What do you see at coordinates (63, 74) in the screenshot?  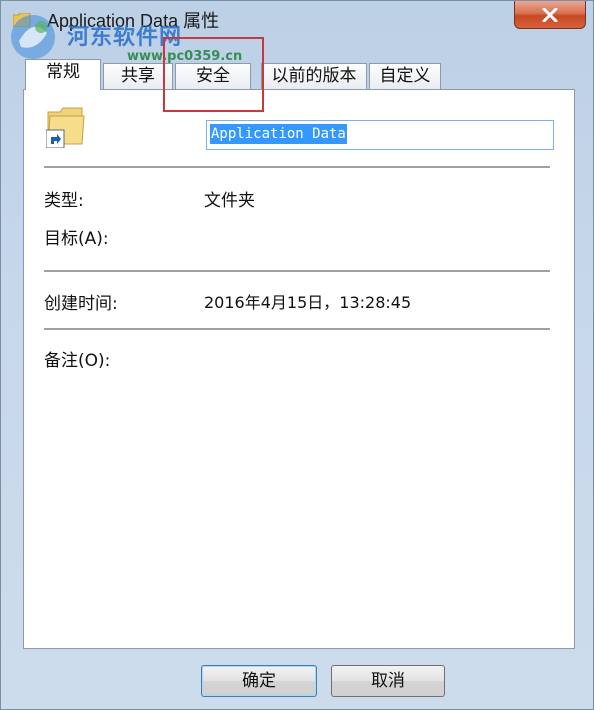 I see `tab-general: 常规` at bounding box center [63, 74].